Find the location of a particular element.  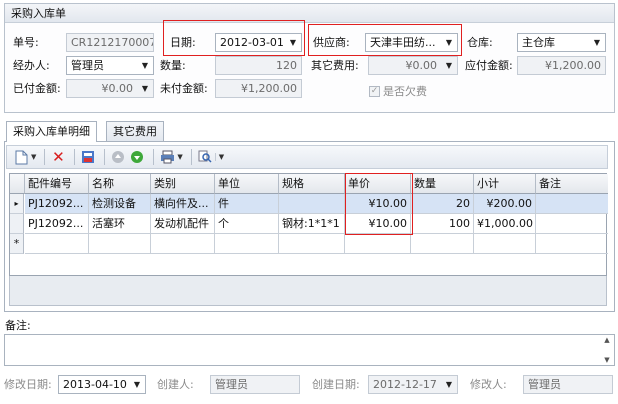

cell-quantity is located at coordinates (442, 244).